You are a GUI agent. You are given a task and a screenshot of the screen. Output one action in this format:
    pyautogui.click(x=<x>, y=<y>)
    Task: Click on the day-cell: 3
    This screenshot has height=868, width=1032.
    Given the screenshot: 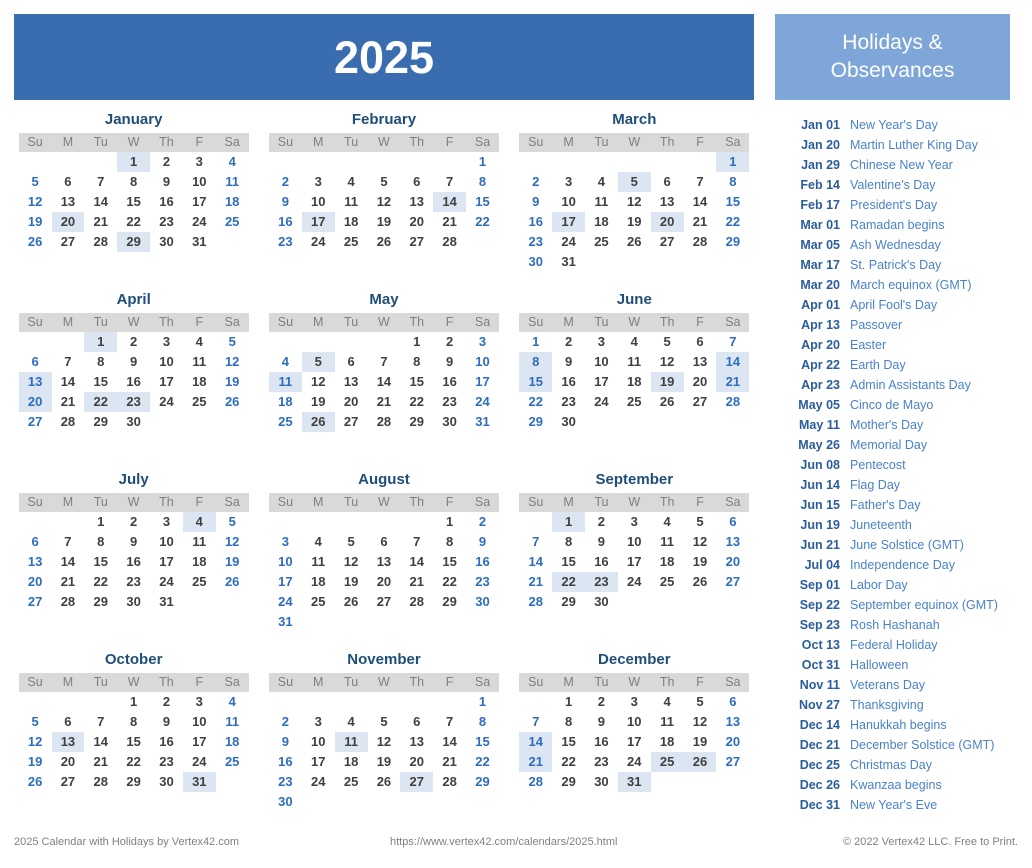 What is the action you would take?
    pyautogui.click(x=318, y=182)
    